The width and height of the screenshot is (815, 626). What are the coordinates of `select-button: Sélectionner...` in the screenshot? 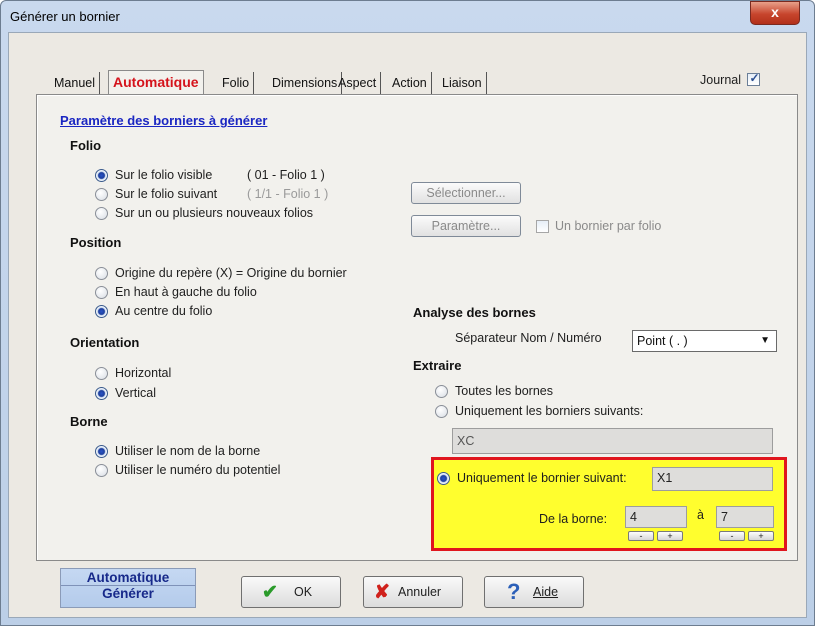 It's located at (466, 193).